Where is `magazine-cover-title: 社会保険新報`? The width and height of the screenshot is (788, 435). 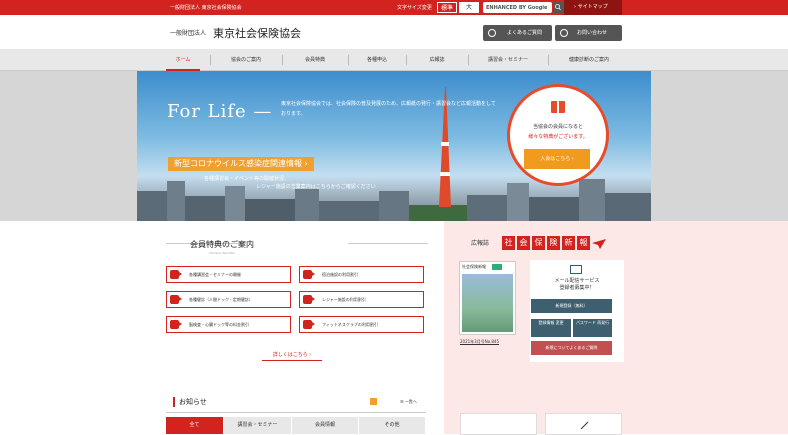
magazine-cover-title: 社会保険新報 is located at coordinates (474, 266).